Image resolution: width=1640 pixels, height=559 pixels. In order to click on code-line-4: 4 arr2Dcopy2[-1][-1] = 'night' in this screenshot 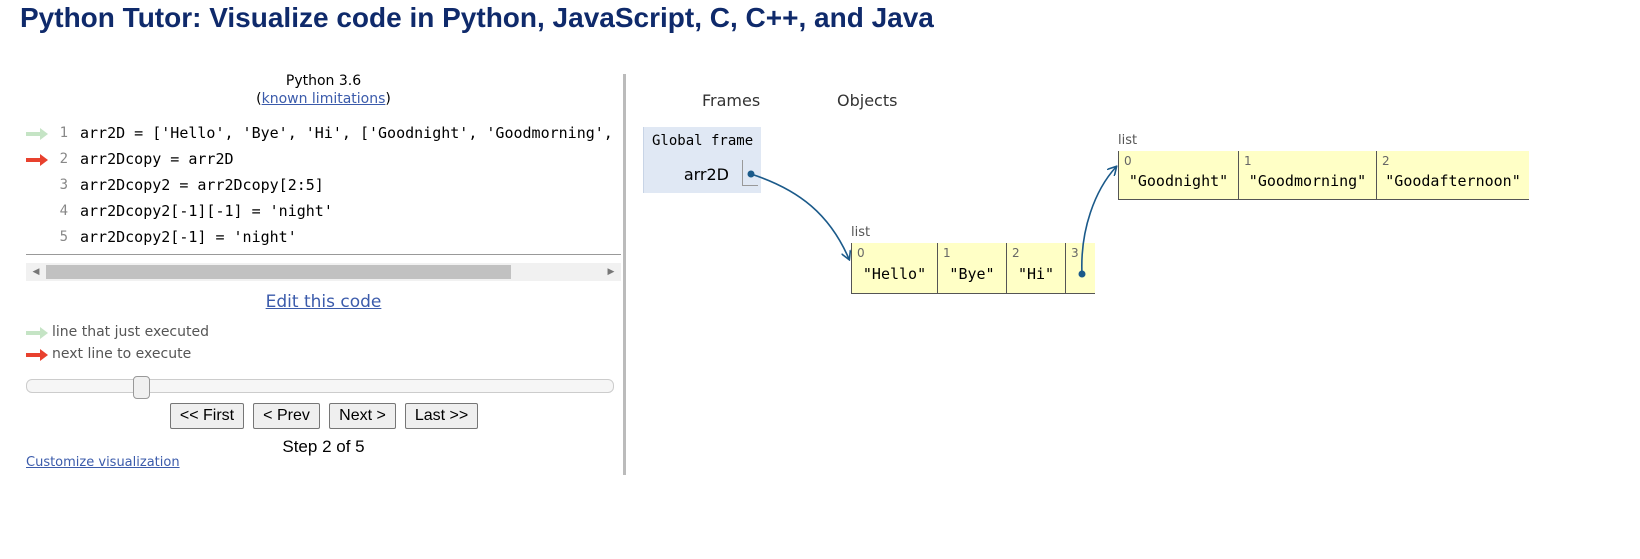, I will do `click(323, 212)`.